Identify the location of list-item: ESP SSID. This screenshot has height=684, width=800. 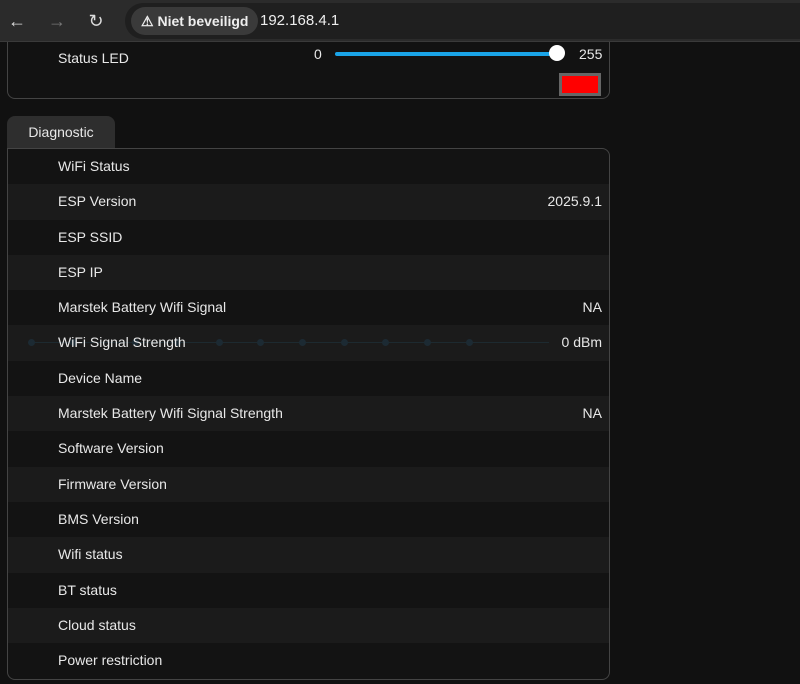
(308, 237).